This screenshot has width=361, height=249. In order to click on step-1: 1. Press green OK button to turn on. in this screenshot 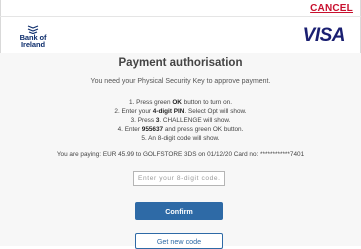, I will do `click(180, 102)`.